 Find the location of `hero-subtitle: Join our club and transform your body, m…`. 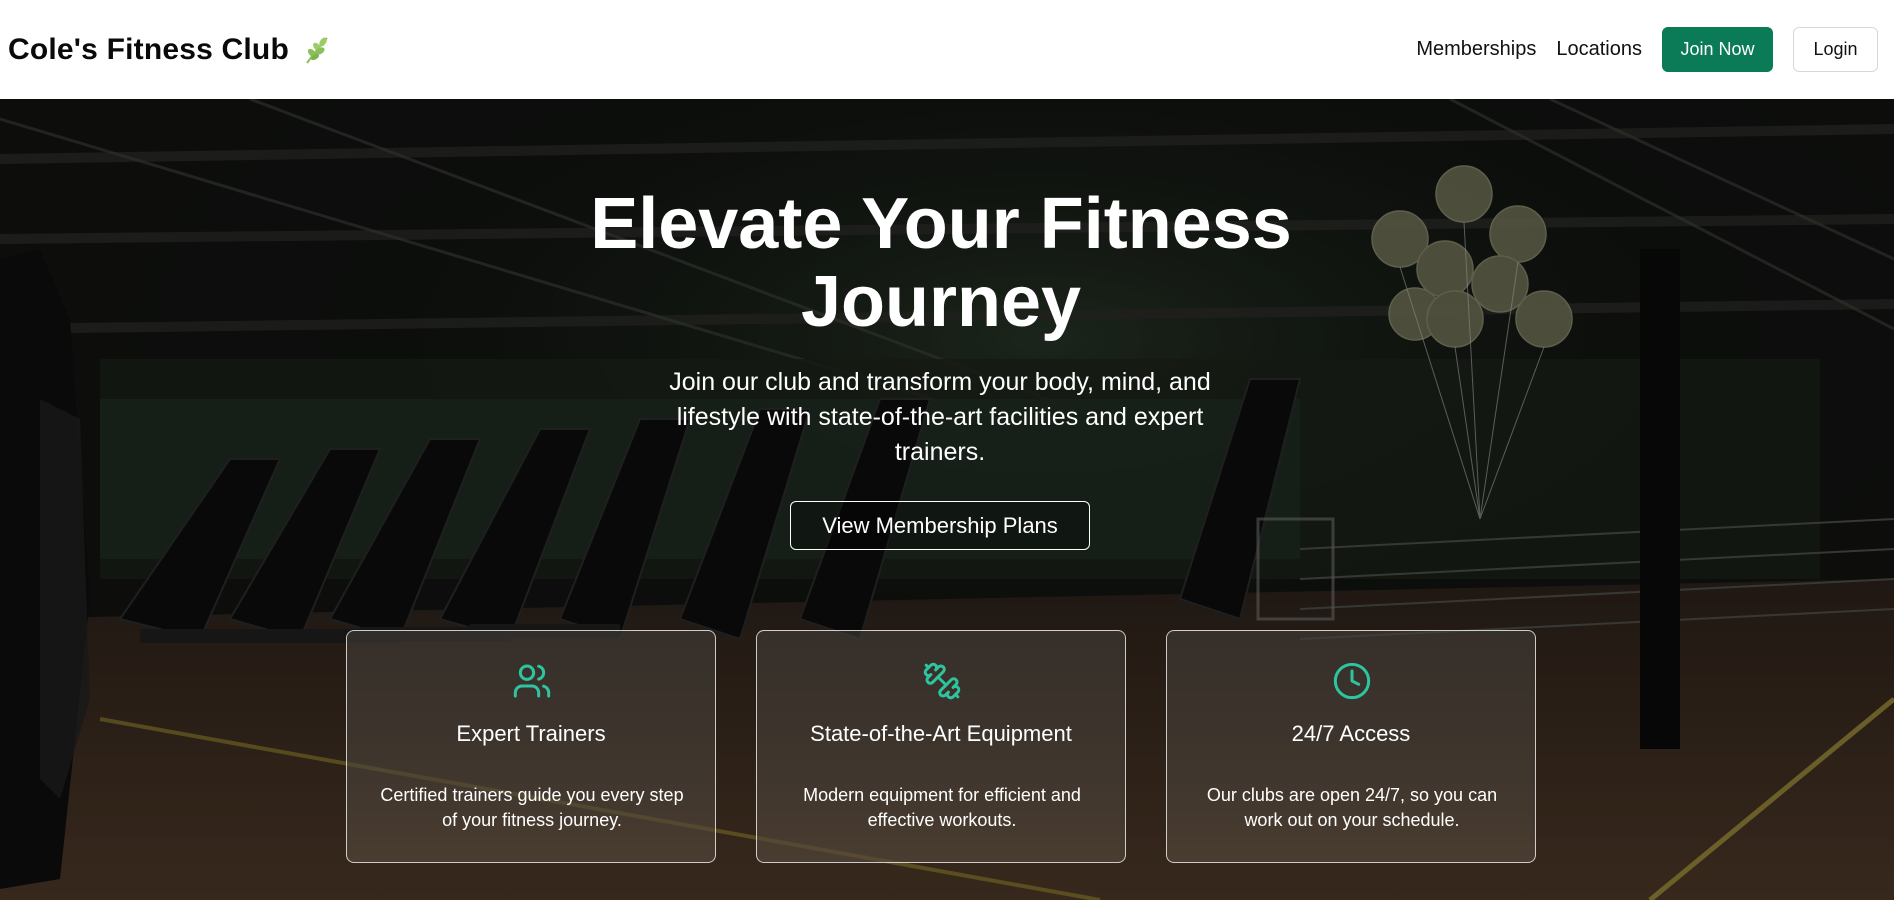

hero-subtitle: Join our club and transform your body, m… is located at coordinates (940, 417).